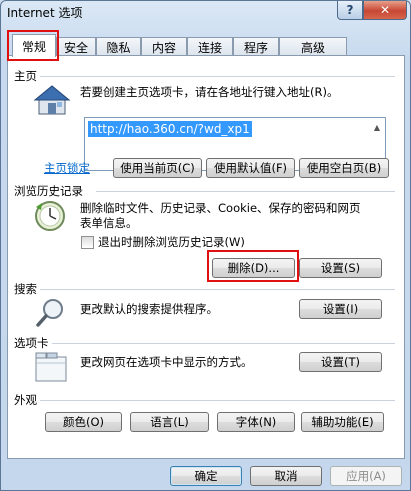  Describe the element at coordinates (31, 343) in the screenshot. I see `tabs-group-title: 选项卡` at that location.